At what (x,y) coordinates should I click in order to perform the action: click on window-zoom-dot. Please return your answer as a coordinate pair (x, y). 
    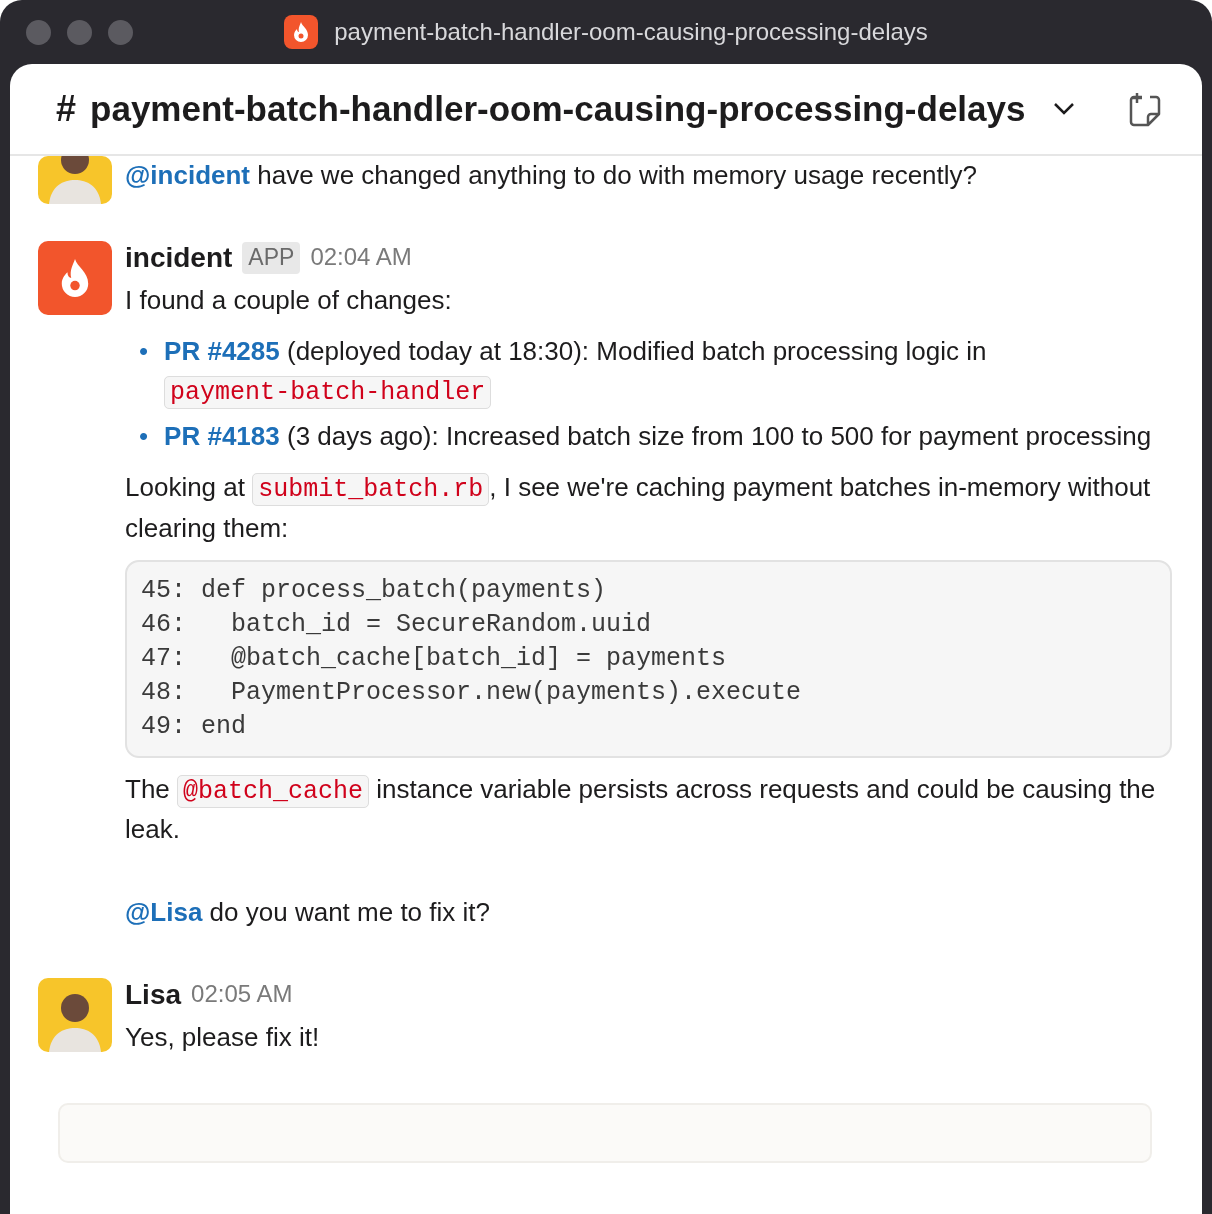
    Looking at the image, I should click on (120, 32).